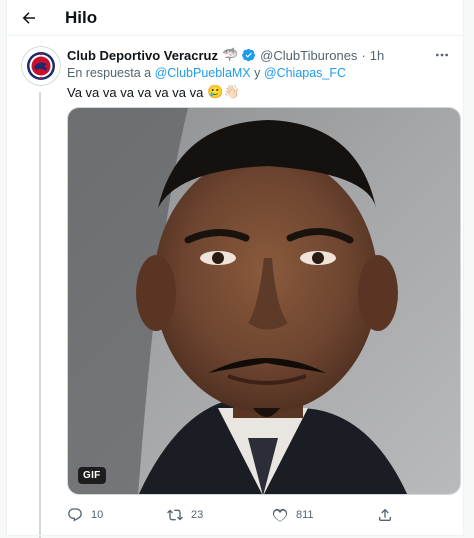  I want to click on reply-icon, so click(75, 515).